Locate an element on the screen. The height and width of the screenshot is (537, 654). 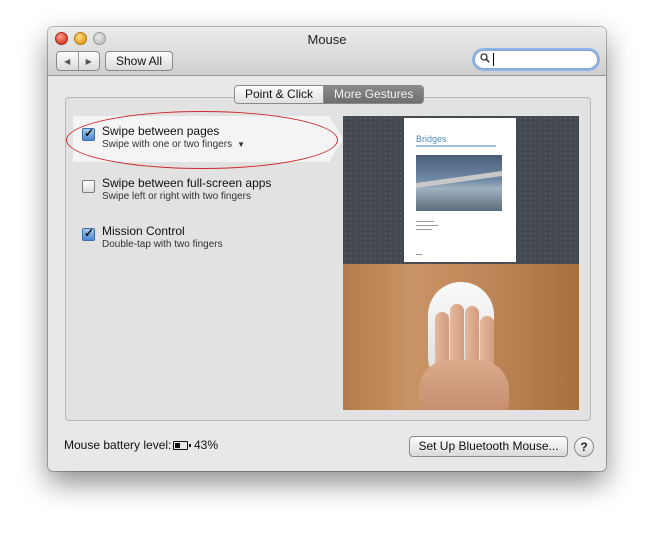
back-forward-control: ◀ ▶ is located at coordinates (78, 61).